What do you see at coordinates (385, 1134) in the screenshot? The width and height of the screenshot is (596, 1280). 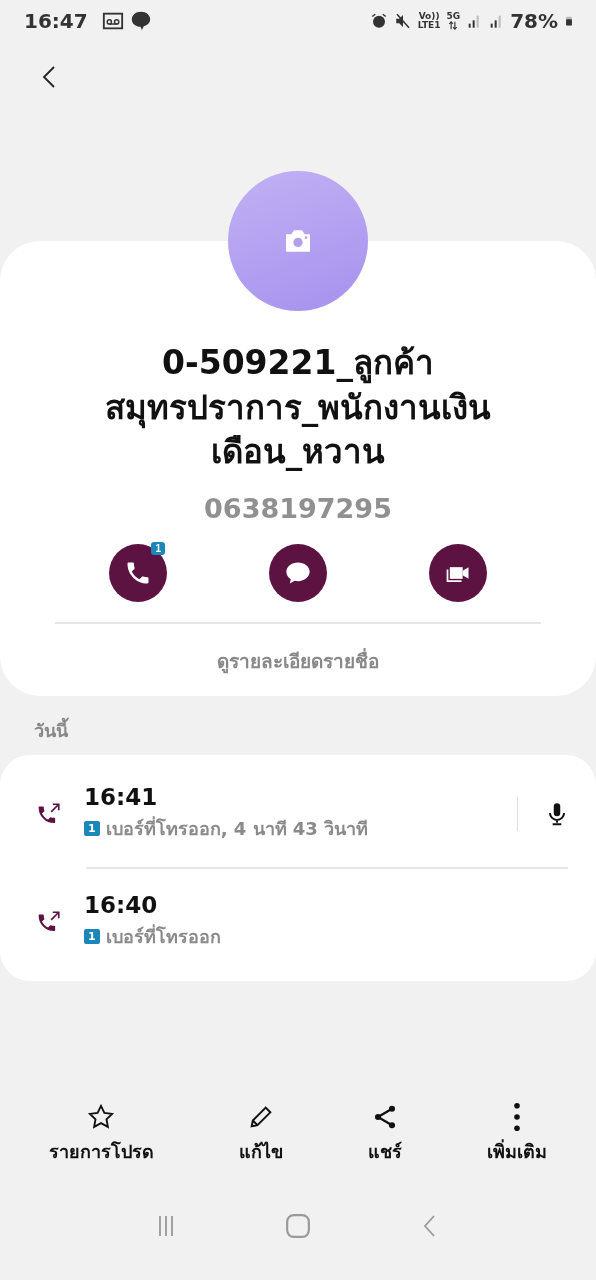 I see `toolbar-button: แชร์` at bounding box center [385, 1134].